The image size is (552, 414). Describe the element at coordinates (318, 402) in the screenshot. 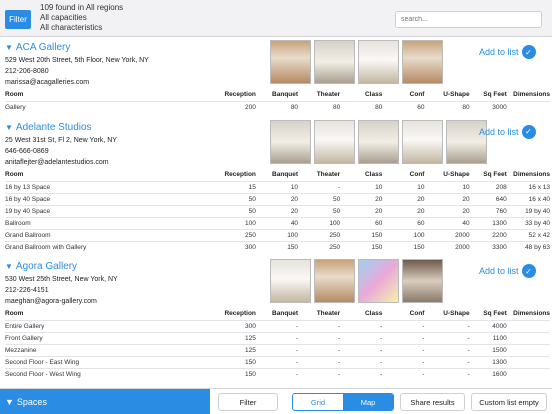

I see `grid-view-button: Grid` at that location.